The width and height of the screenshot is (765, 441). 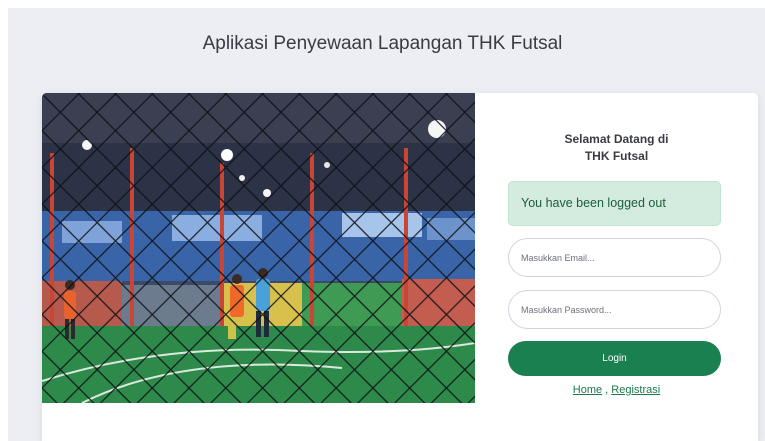 I want to click on email-input, so click(x=614, y=257).